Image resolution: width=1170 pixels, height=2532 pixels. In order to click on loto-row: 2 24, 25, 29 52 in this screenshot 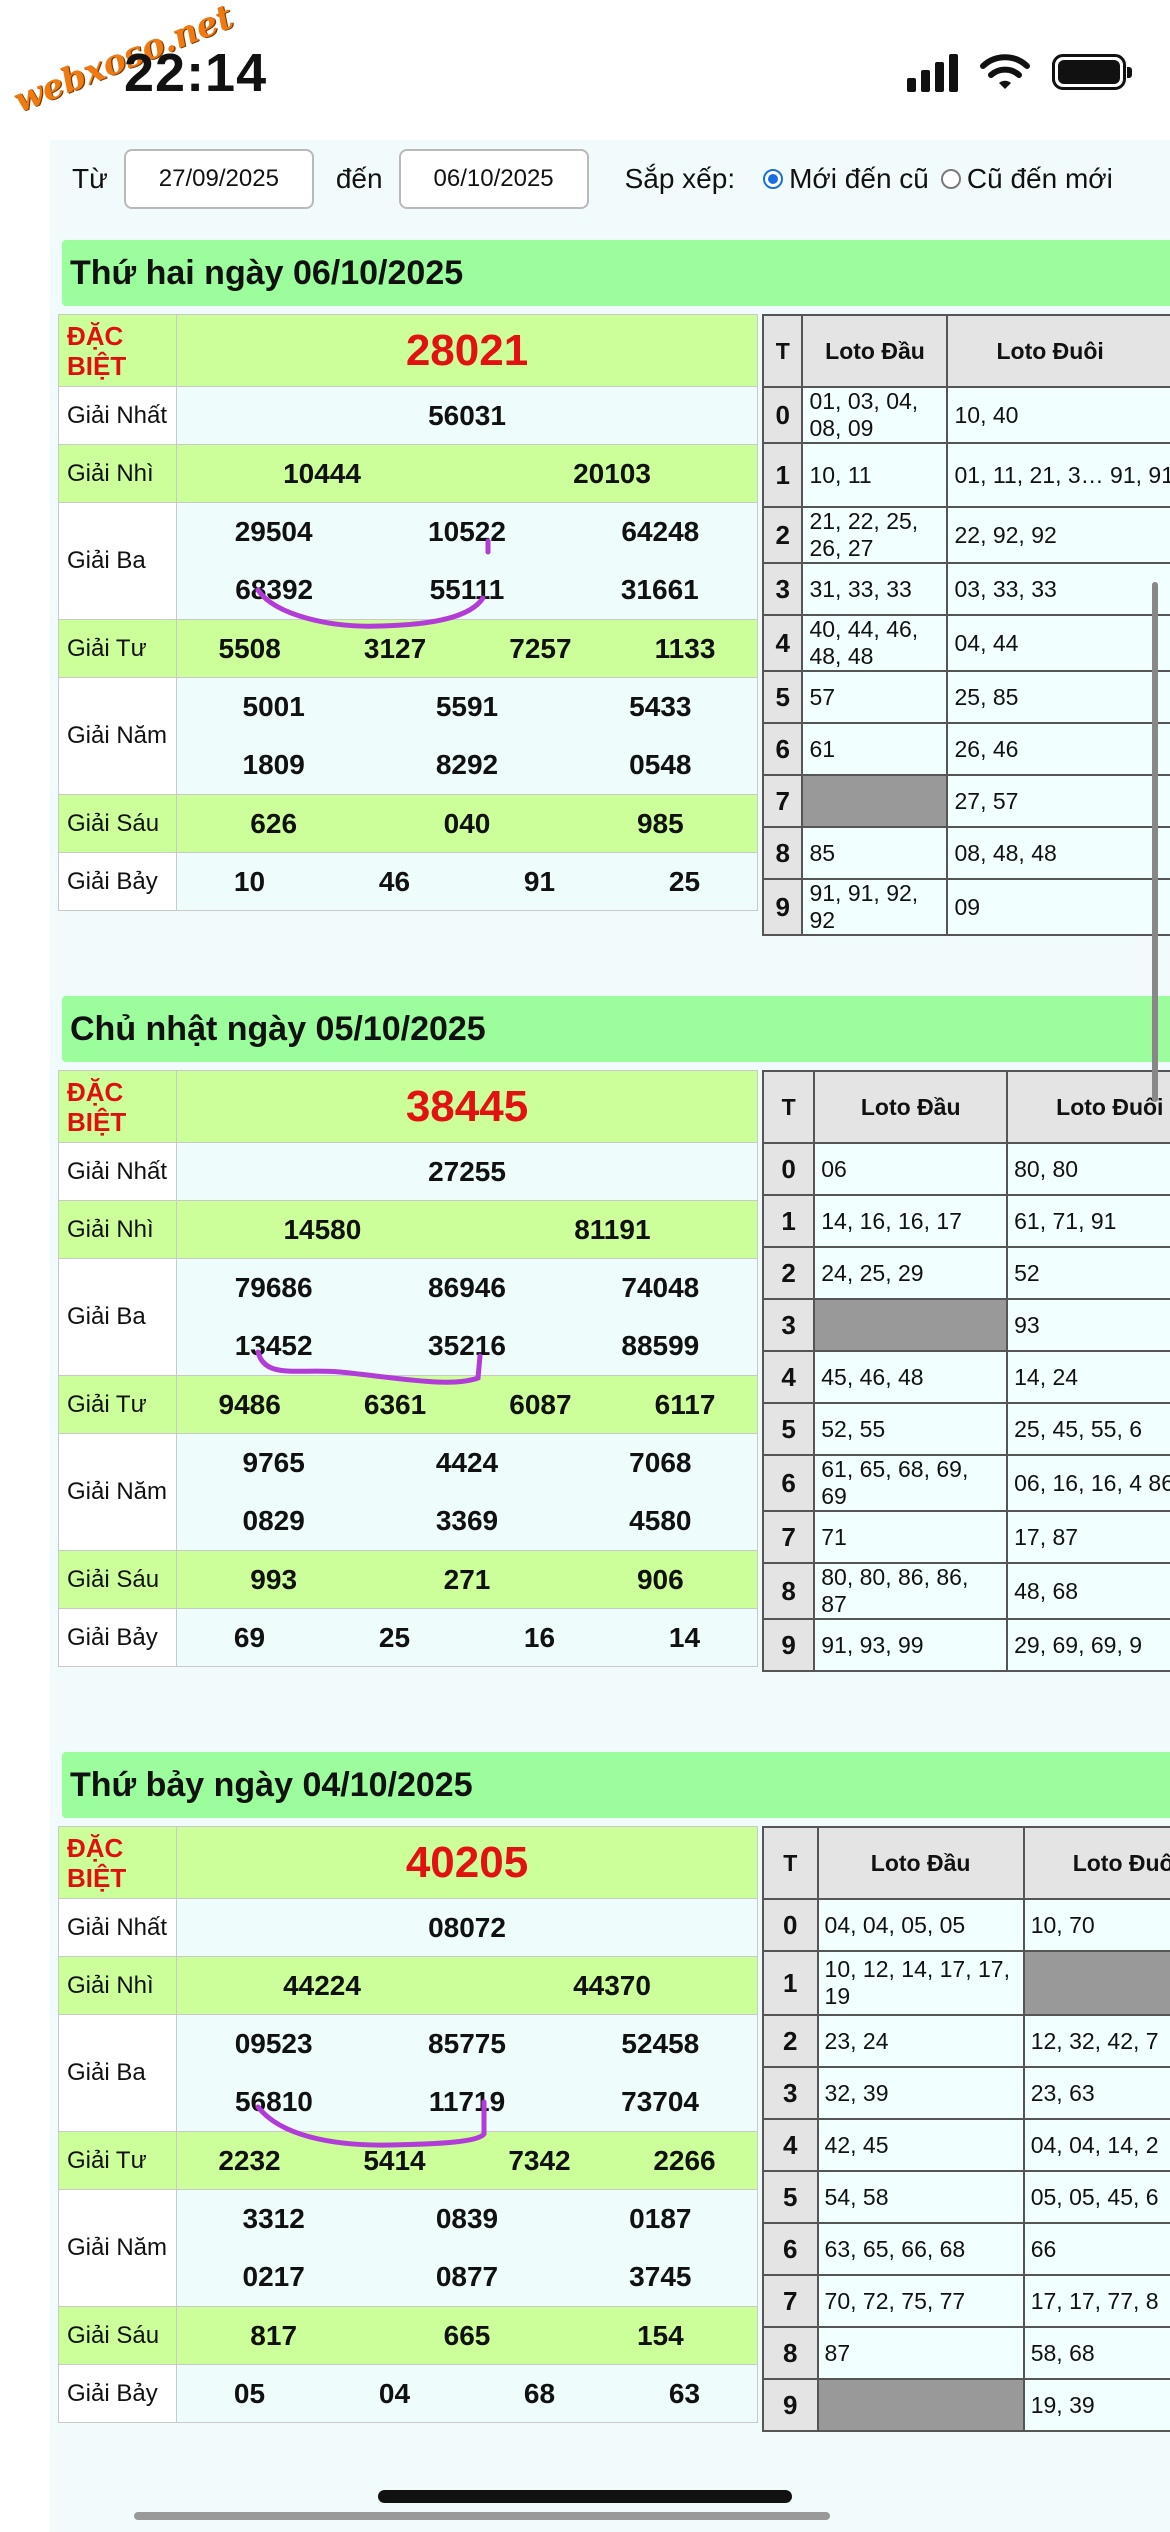, I will do `click(965, 1273)`.